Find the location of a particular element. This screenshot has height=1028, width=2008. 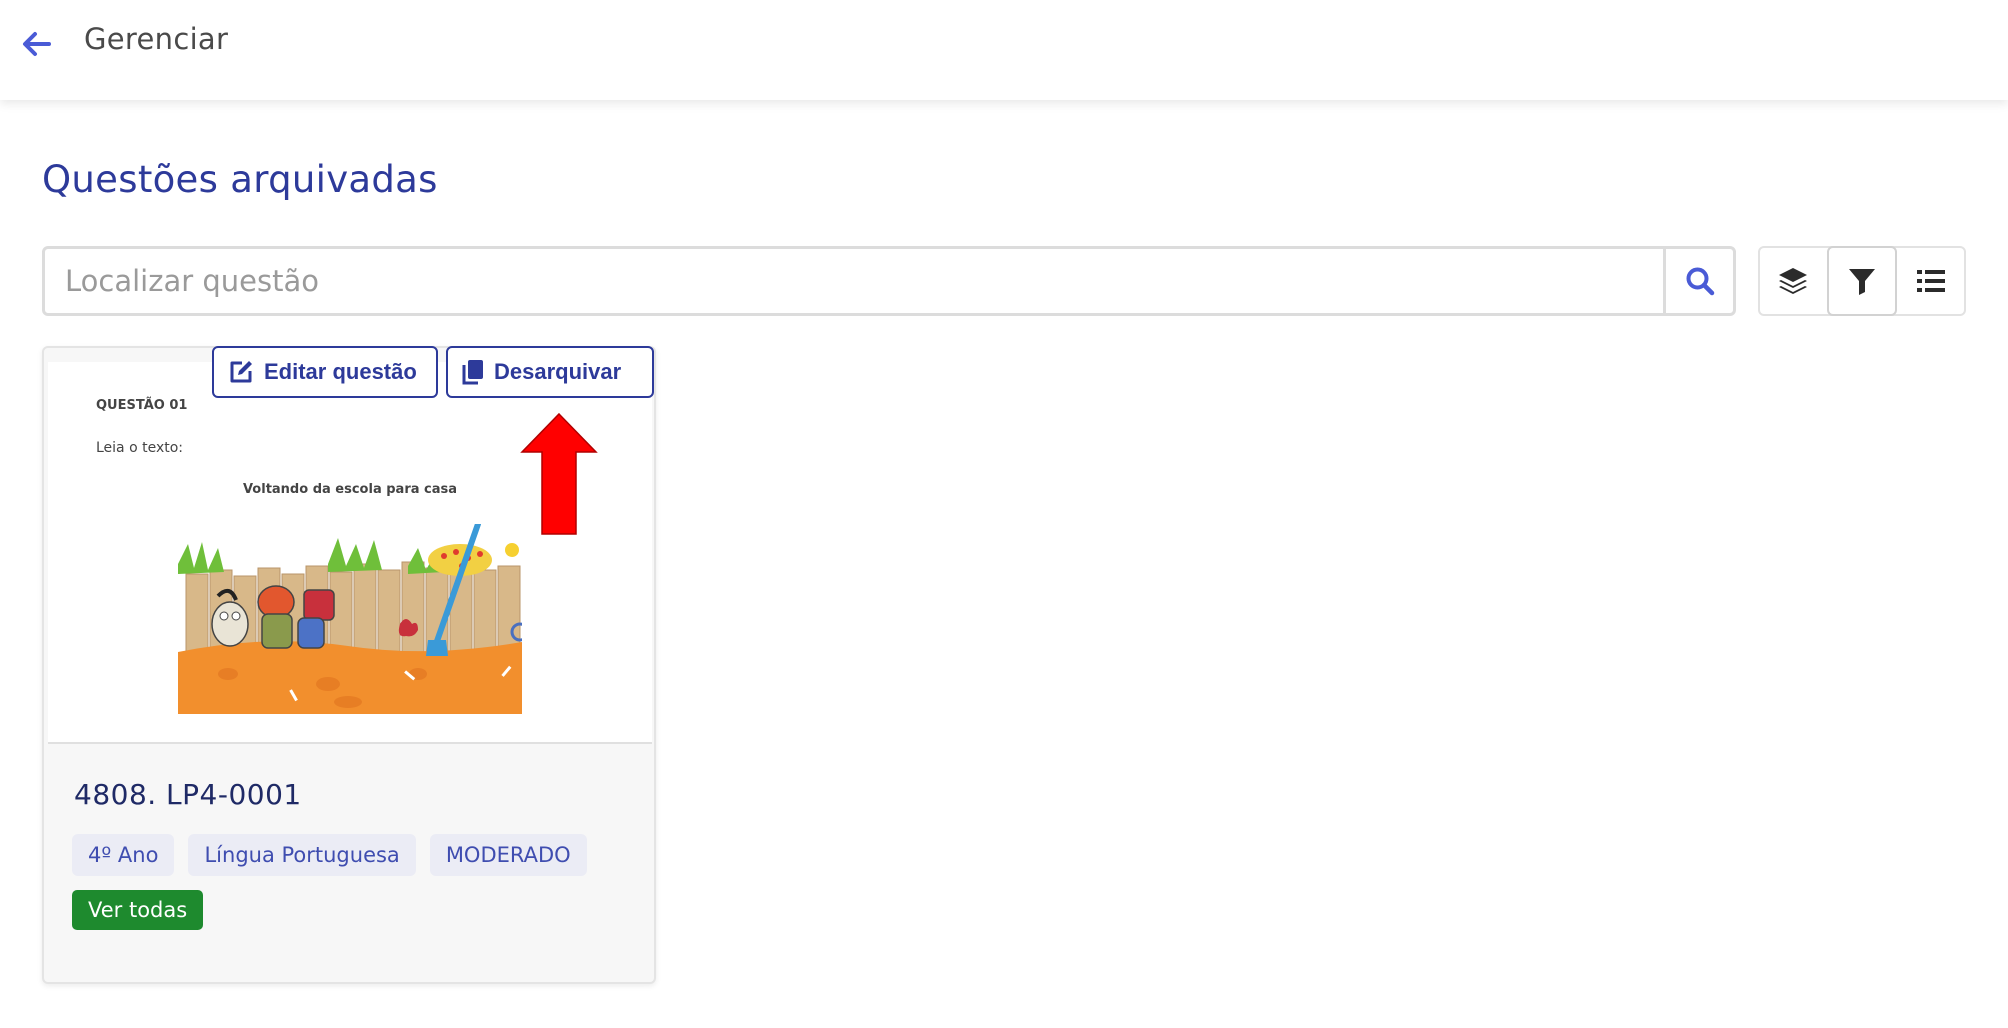

edit-question-label: Editar questão is located at coordinates (340, 371).